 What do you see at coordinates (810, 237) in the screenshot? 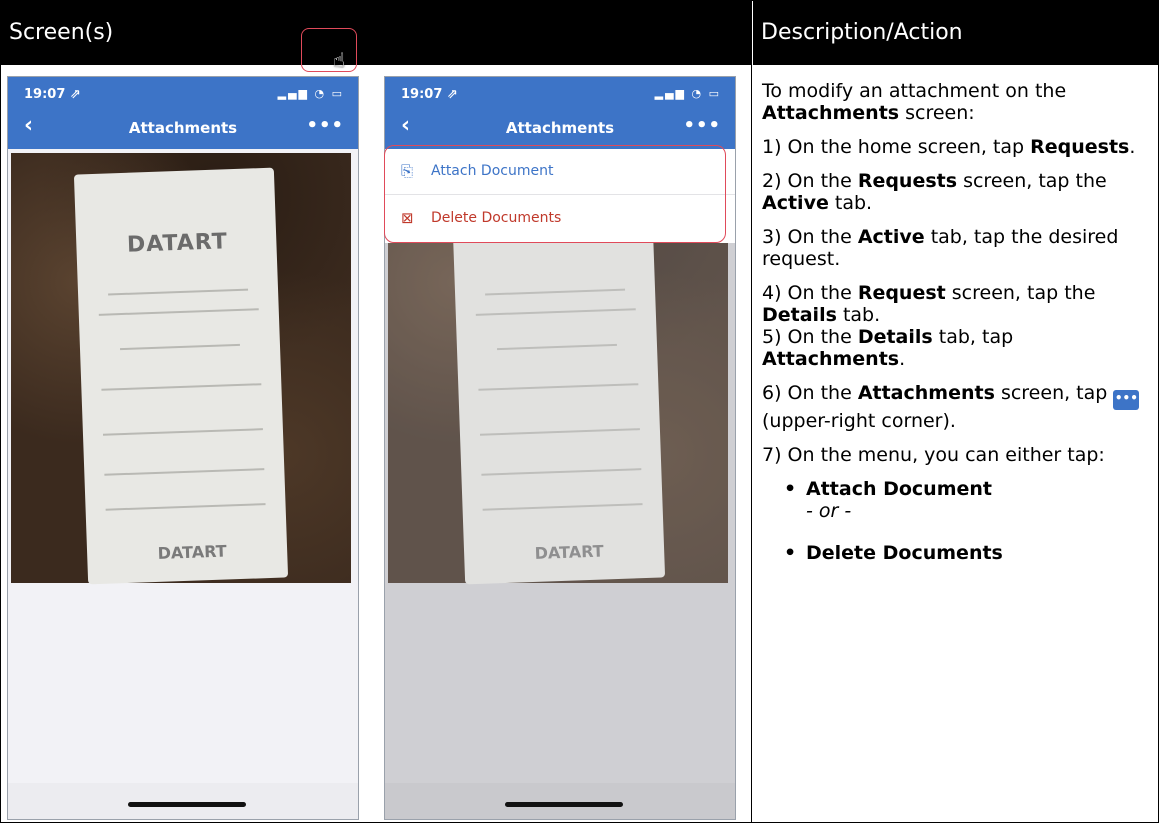
I see `text: 3) On the` at bounding box center [810, 237].